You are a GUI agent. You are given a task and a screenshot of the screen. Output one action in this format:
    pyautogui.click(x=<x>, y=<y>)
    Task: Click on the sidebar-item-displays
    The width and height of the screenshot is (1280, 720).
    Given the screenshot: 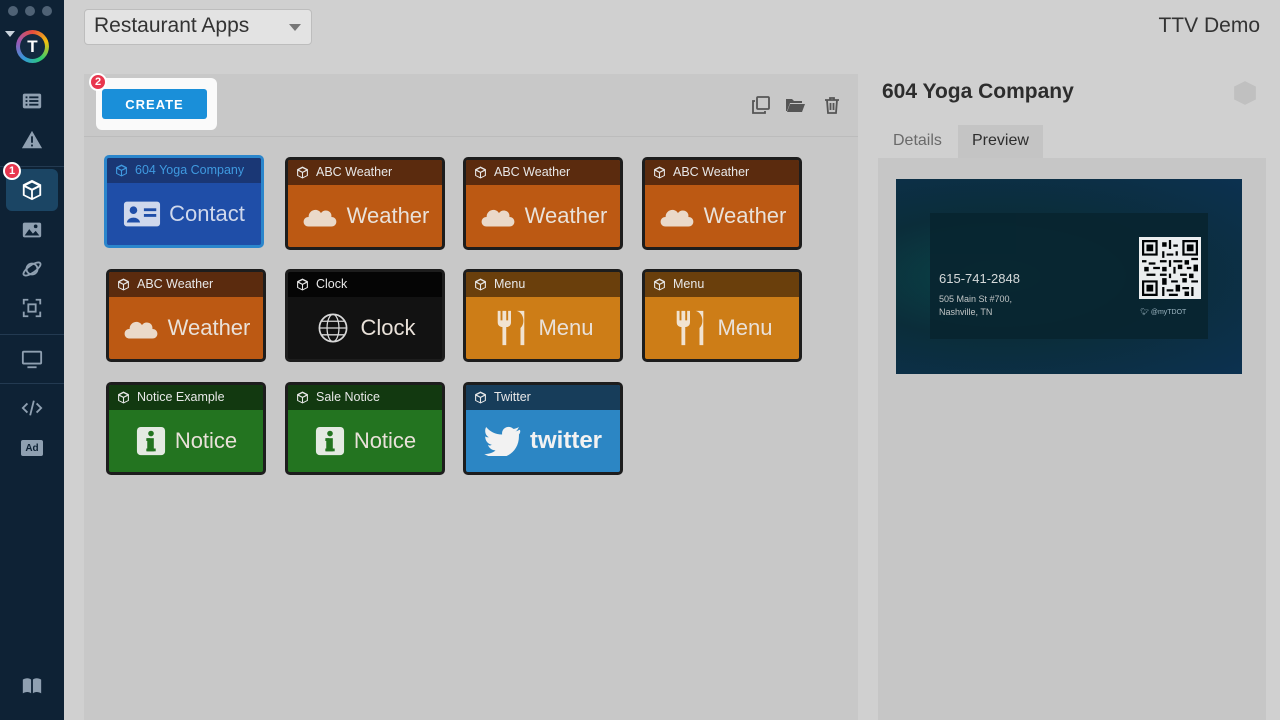 What is the action you would take?
    pyautogui.click(x=32, y=359)
    